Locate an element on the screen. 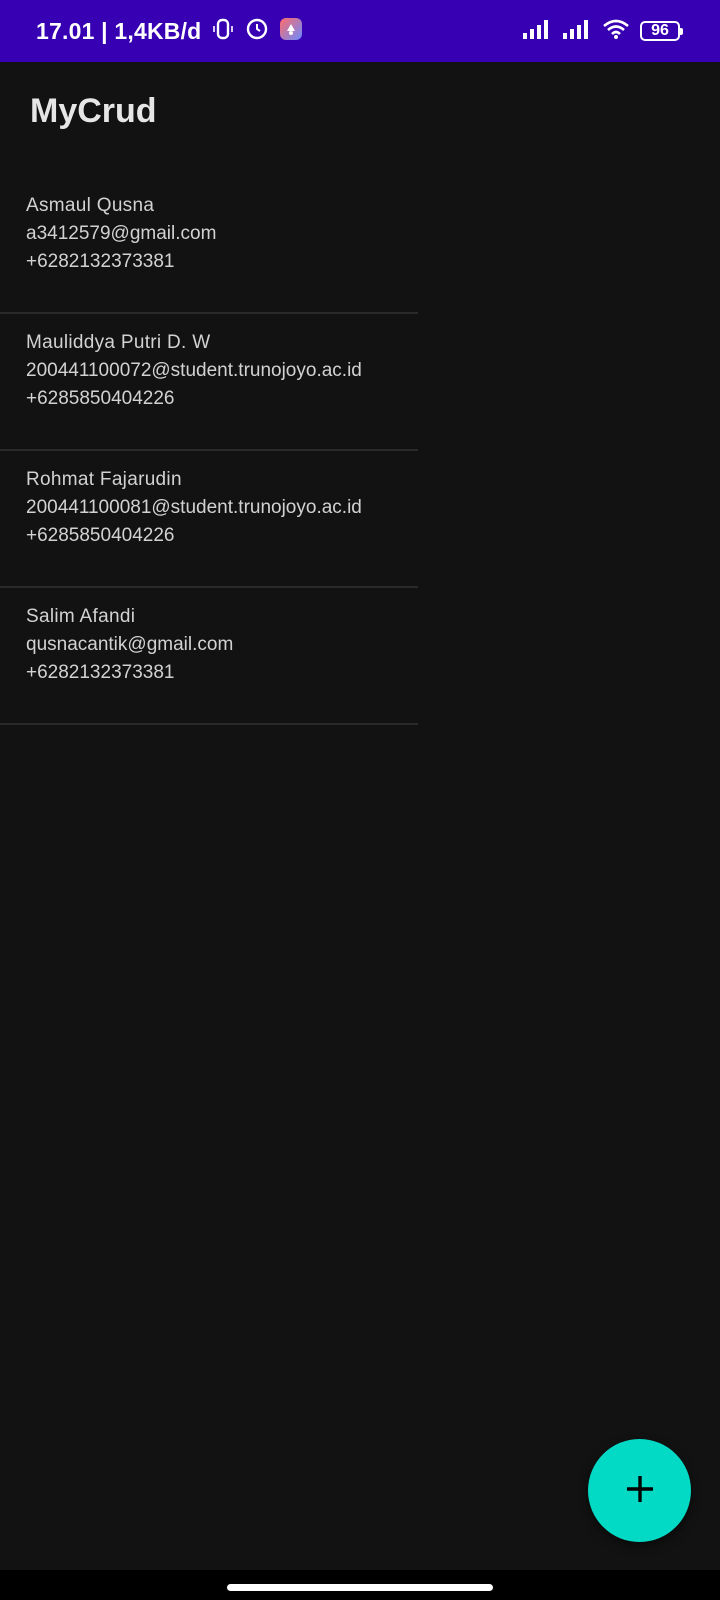 The width and height of the screenshot is (720, 1600). contact-name: Asmaul Qusna is located at coordinates (90, 205).